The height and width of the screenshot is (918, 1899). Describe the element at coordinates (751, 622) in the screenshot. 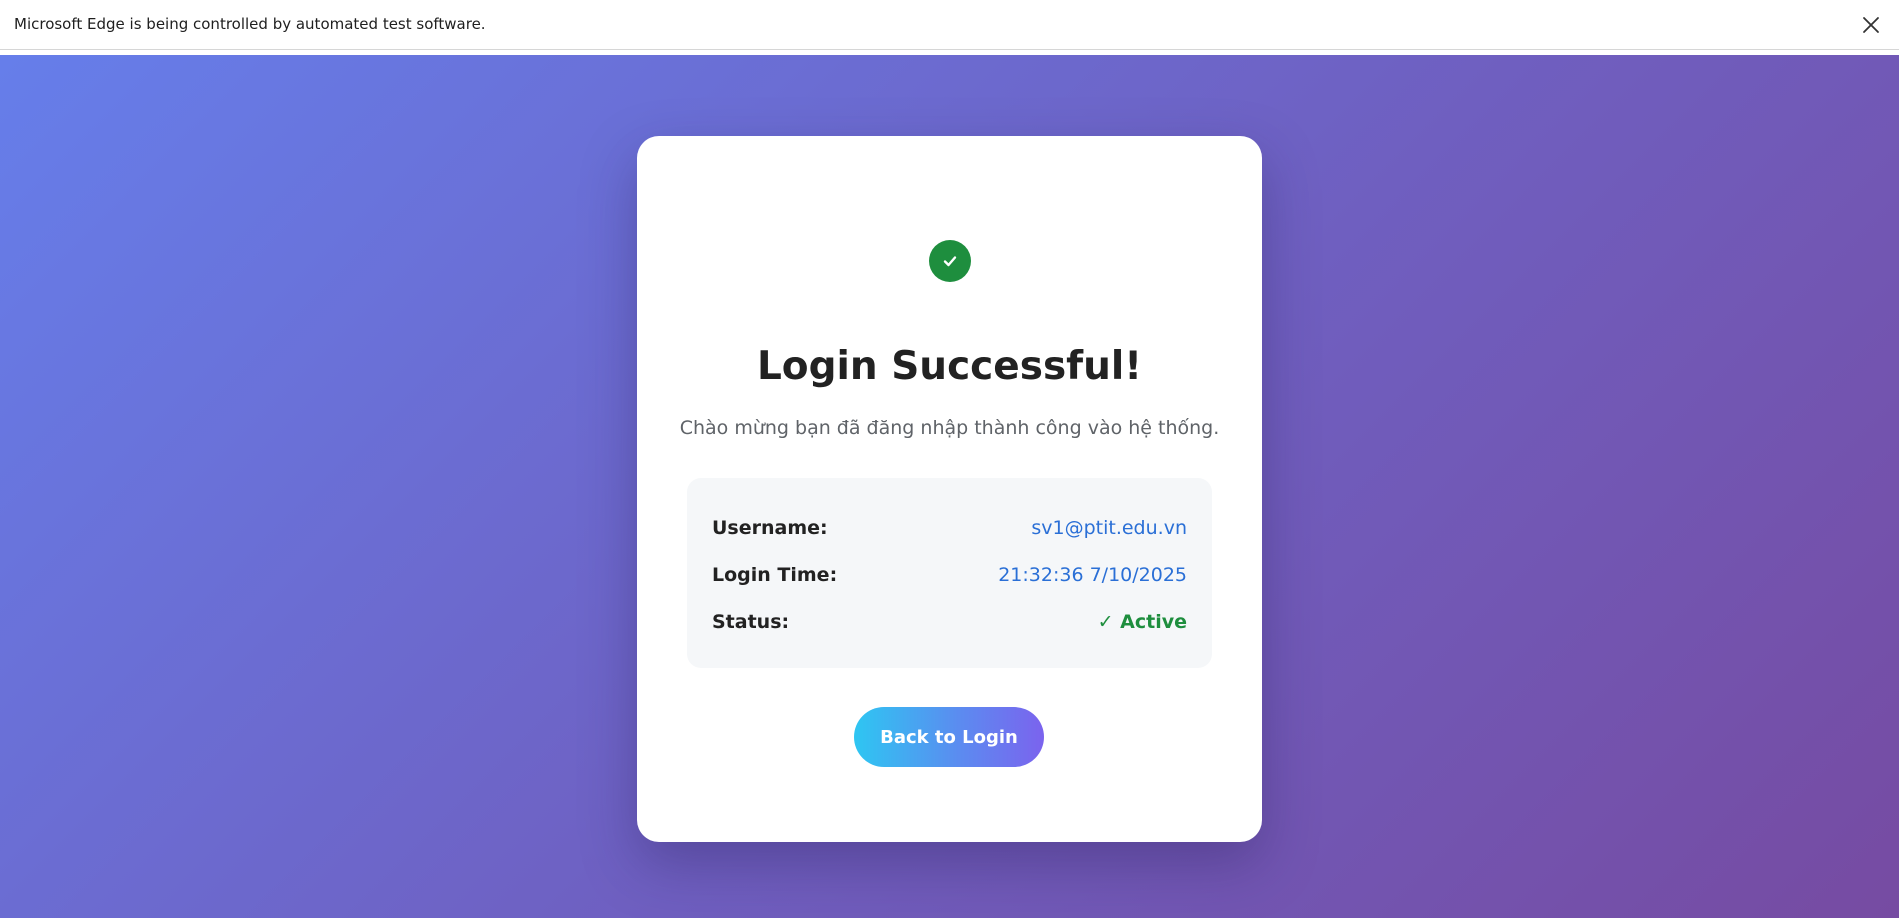

I see `detail-label: Status:` at that location.